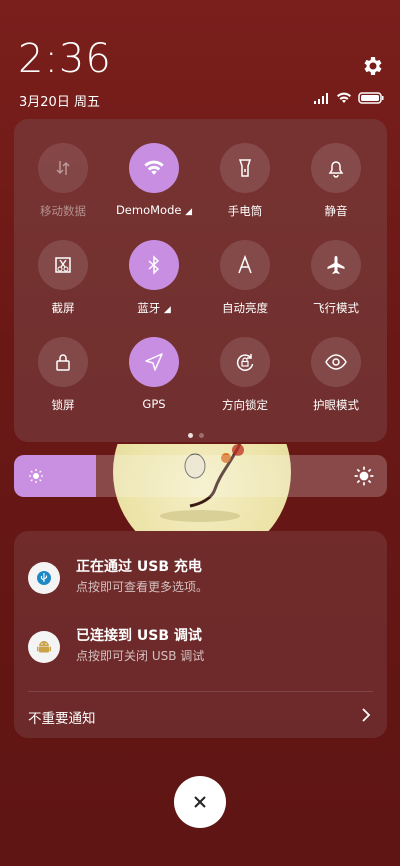 Image resolution: width=400 pixels, height=866 pixels. I want to click on tile-screenshot: 截屏, so click(63, 278).